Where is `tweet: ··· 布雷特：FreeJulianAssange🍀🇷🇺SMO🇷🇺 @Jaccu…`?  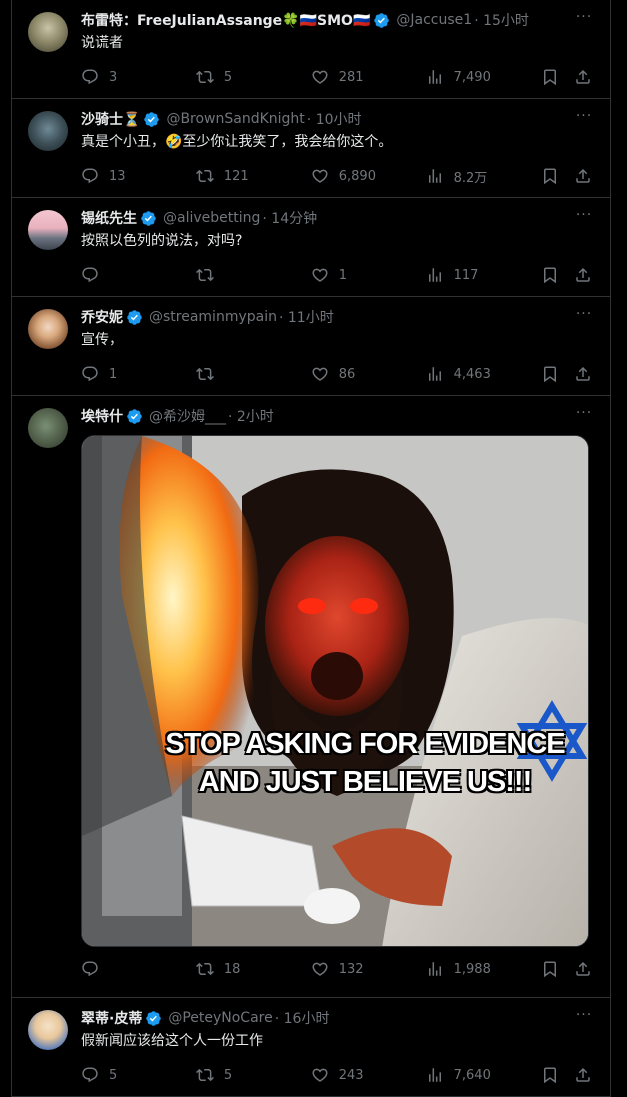
tweet: ··· 布雷特：FreeJulianAssange🍀🇷🇺SMO🇷🇺 @Jaccu… is located at coordinates (311, 49).